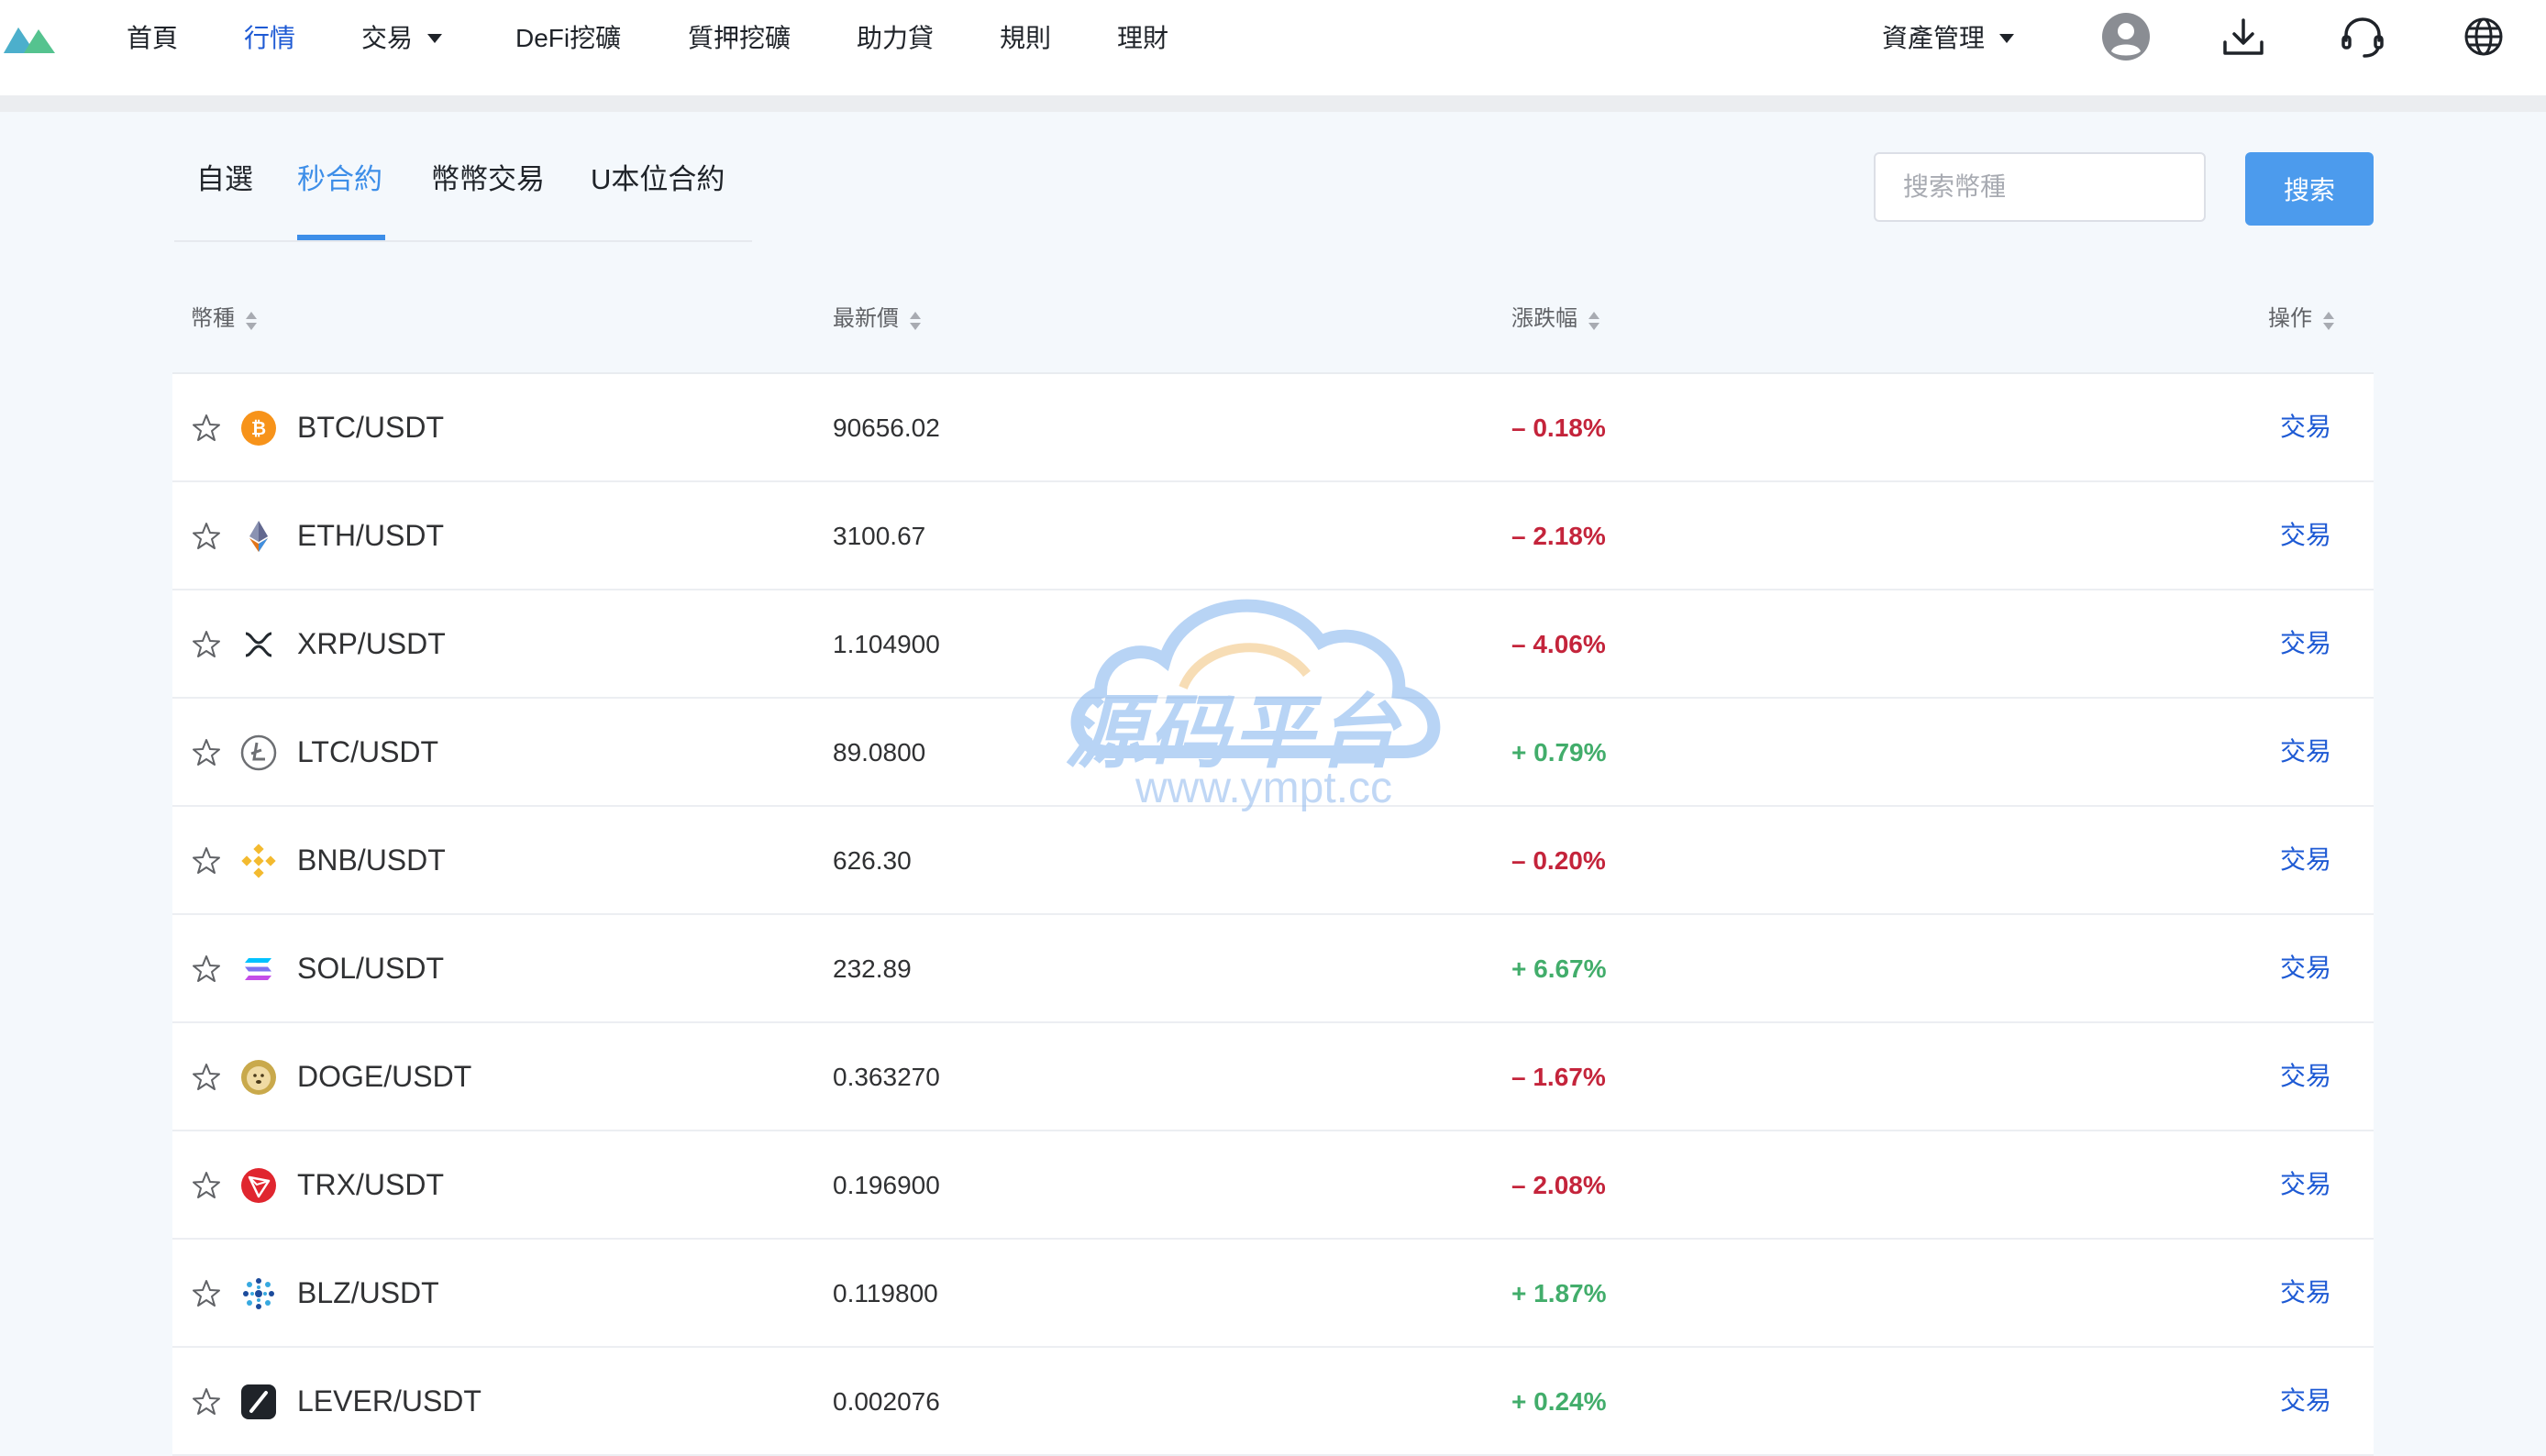 The width and height of the screenshot is (2546, 1456). I want to click on table-row: XRP/USDT 1.104900 – 4.06% 交易, so click(1273, 644).